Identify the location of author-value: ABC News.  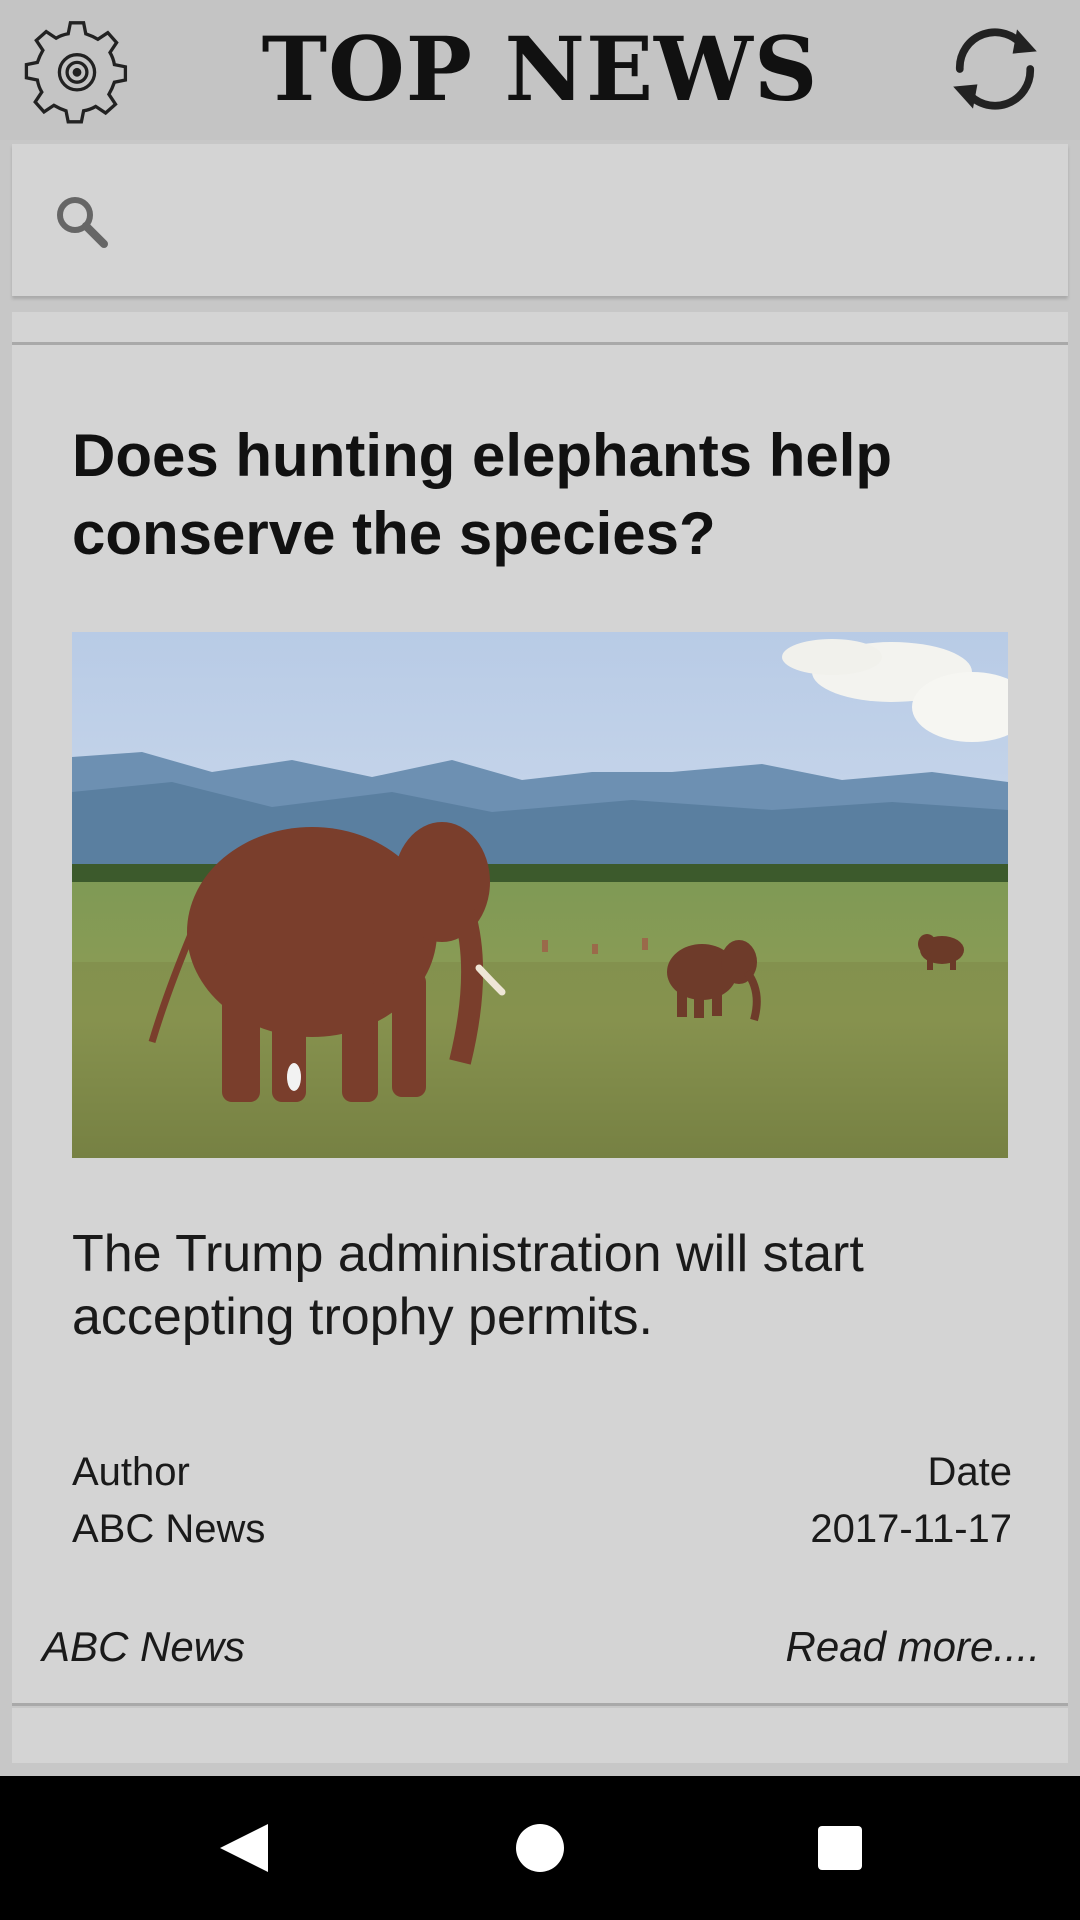
(169, 1529).